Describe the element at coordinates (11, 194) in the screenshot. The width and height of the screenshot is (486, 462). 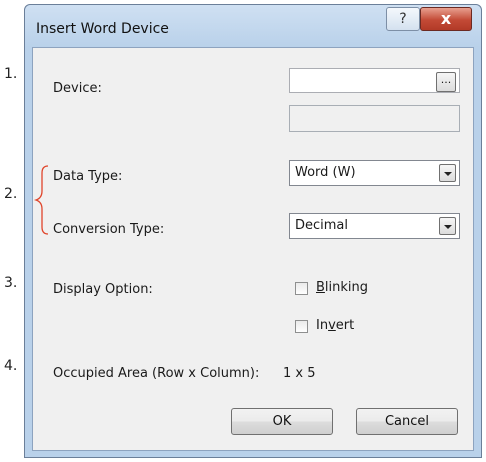
I see `annotation-marker-2: 2.` at that location.